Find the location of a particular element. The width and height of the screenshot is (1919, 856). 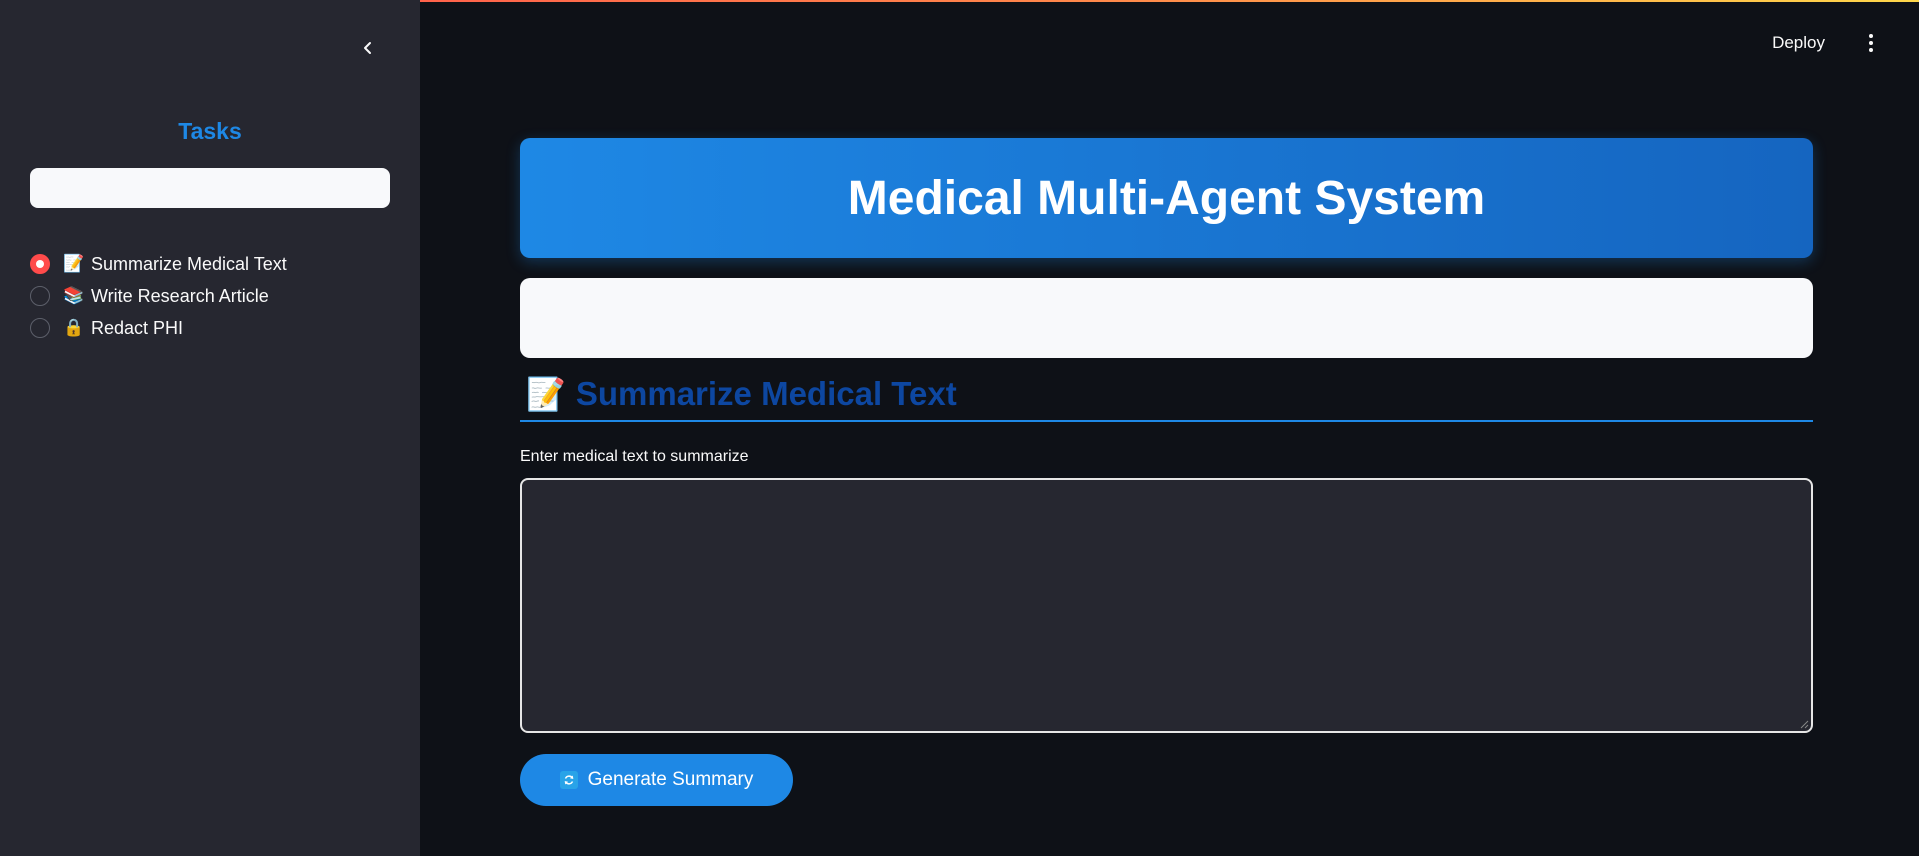

sidebar-title: Tasks is located at coordinates (210, 131).